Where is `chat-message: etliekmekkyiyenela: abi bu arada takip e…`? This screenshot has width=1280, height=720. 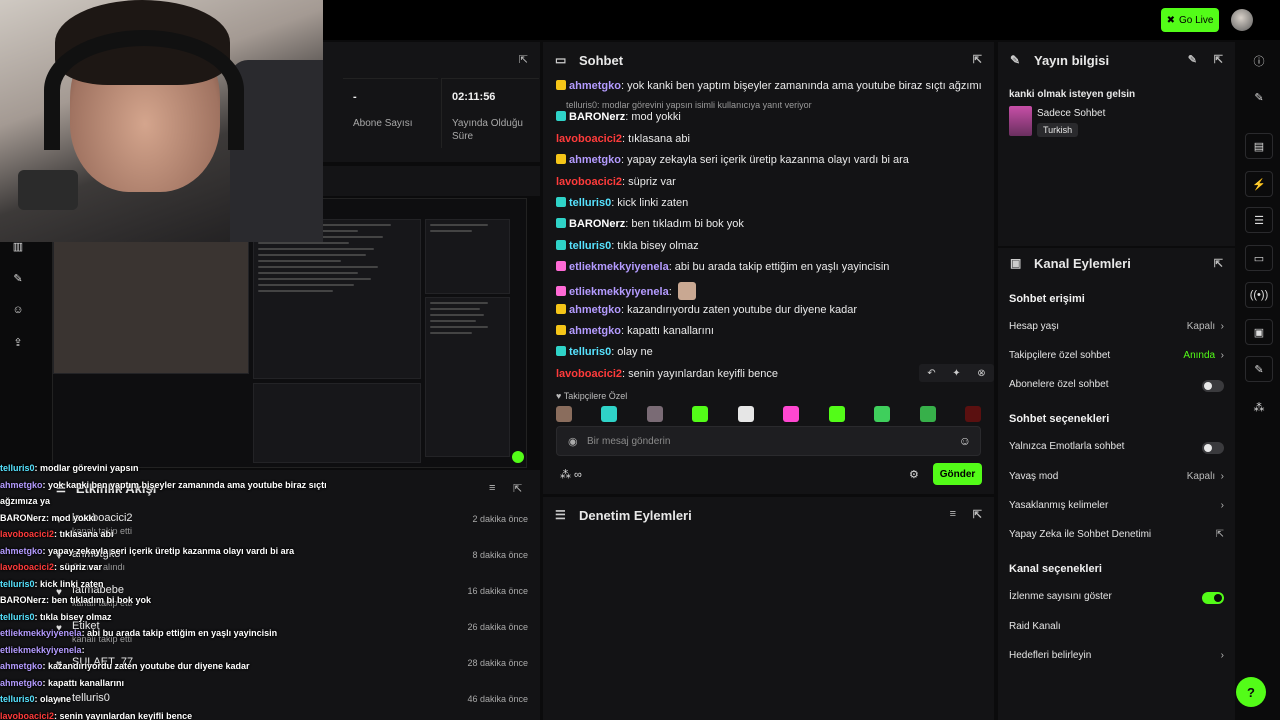
chat-message: etliekmekkyiyenela: abi bu arada takip e… is located at coordinates (768, 267).